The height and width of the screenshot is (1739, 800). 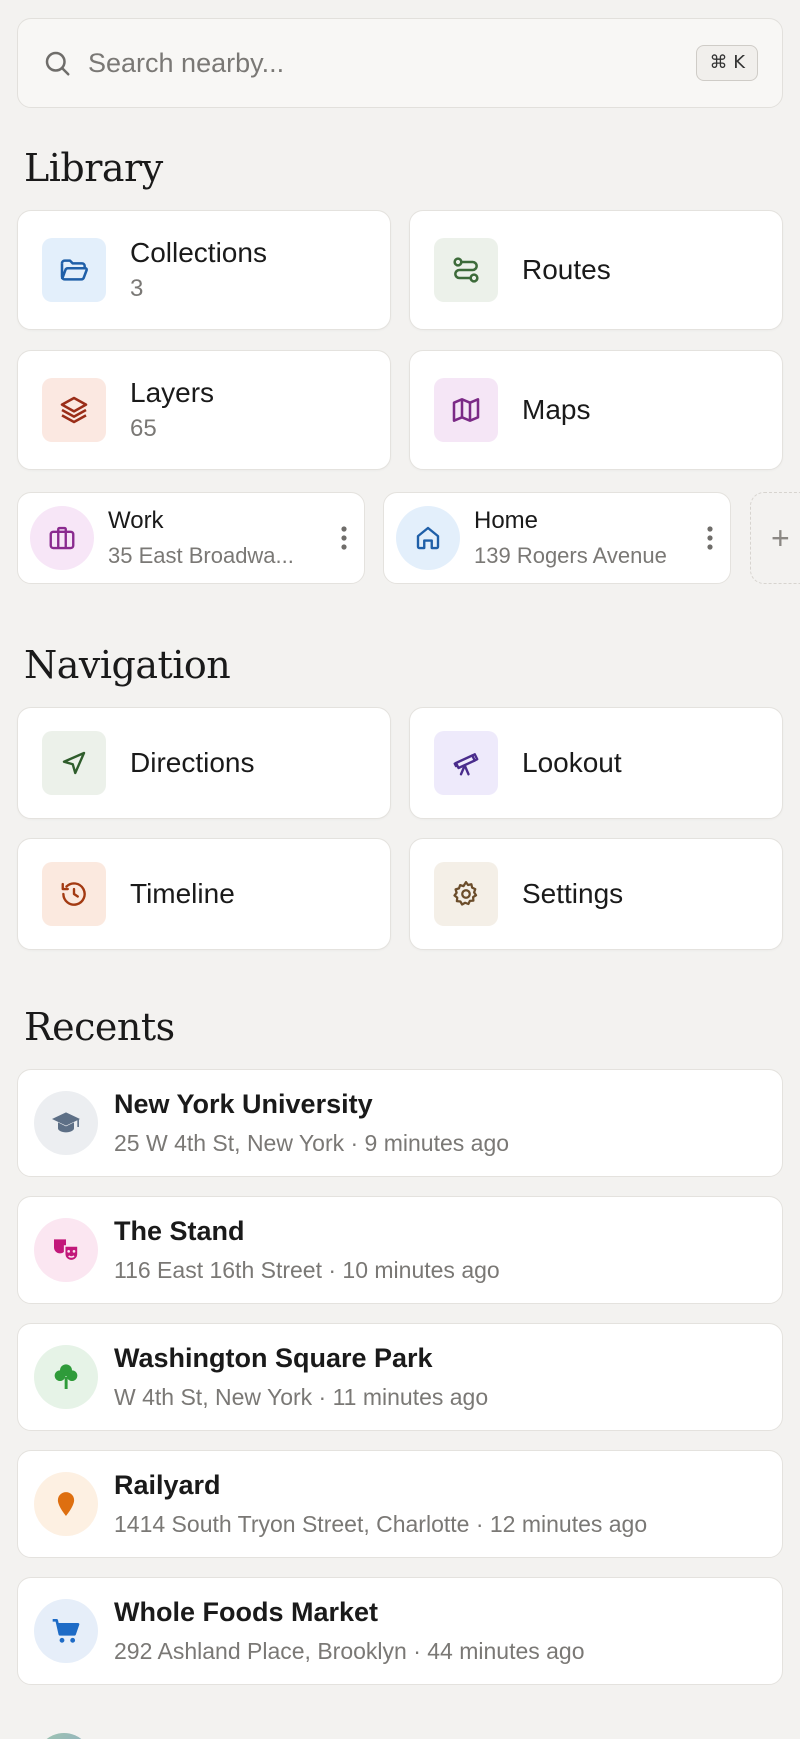 I want to click on tile-label: Collections, so click(x=198, y=252).